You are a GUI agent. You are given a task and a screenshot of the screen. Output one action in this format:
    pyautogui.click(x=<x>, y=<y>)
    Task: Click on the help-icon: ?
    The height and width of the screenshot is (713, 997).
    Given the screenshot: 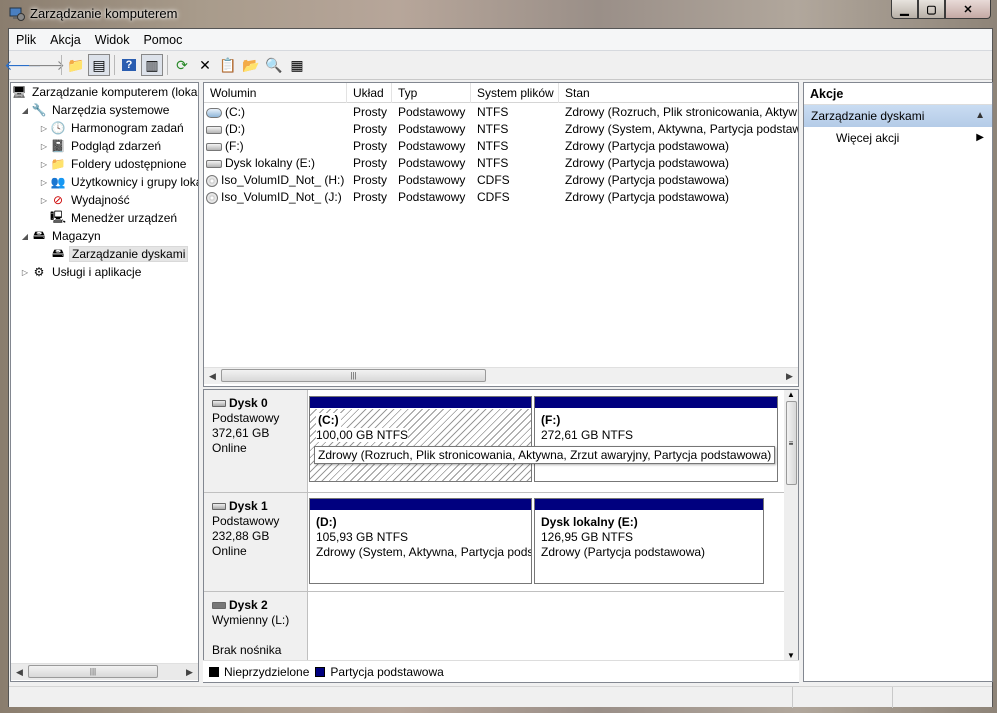 What is the action you would take?
    pyautogui.click(x=129, y=65)
    